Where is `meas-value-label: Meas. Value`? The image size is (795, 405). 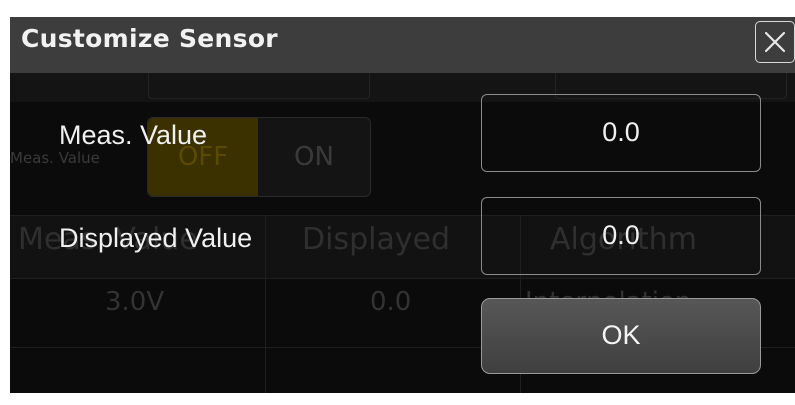 meas-value-label: Meas. Value is located at coordinates (133, 135).